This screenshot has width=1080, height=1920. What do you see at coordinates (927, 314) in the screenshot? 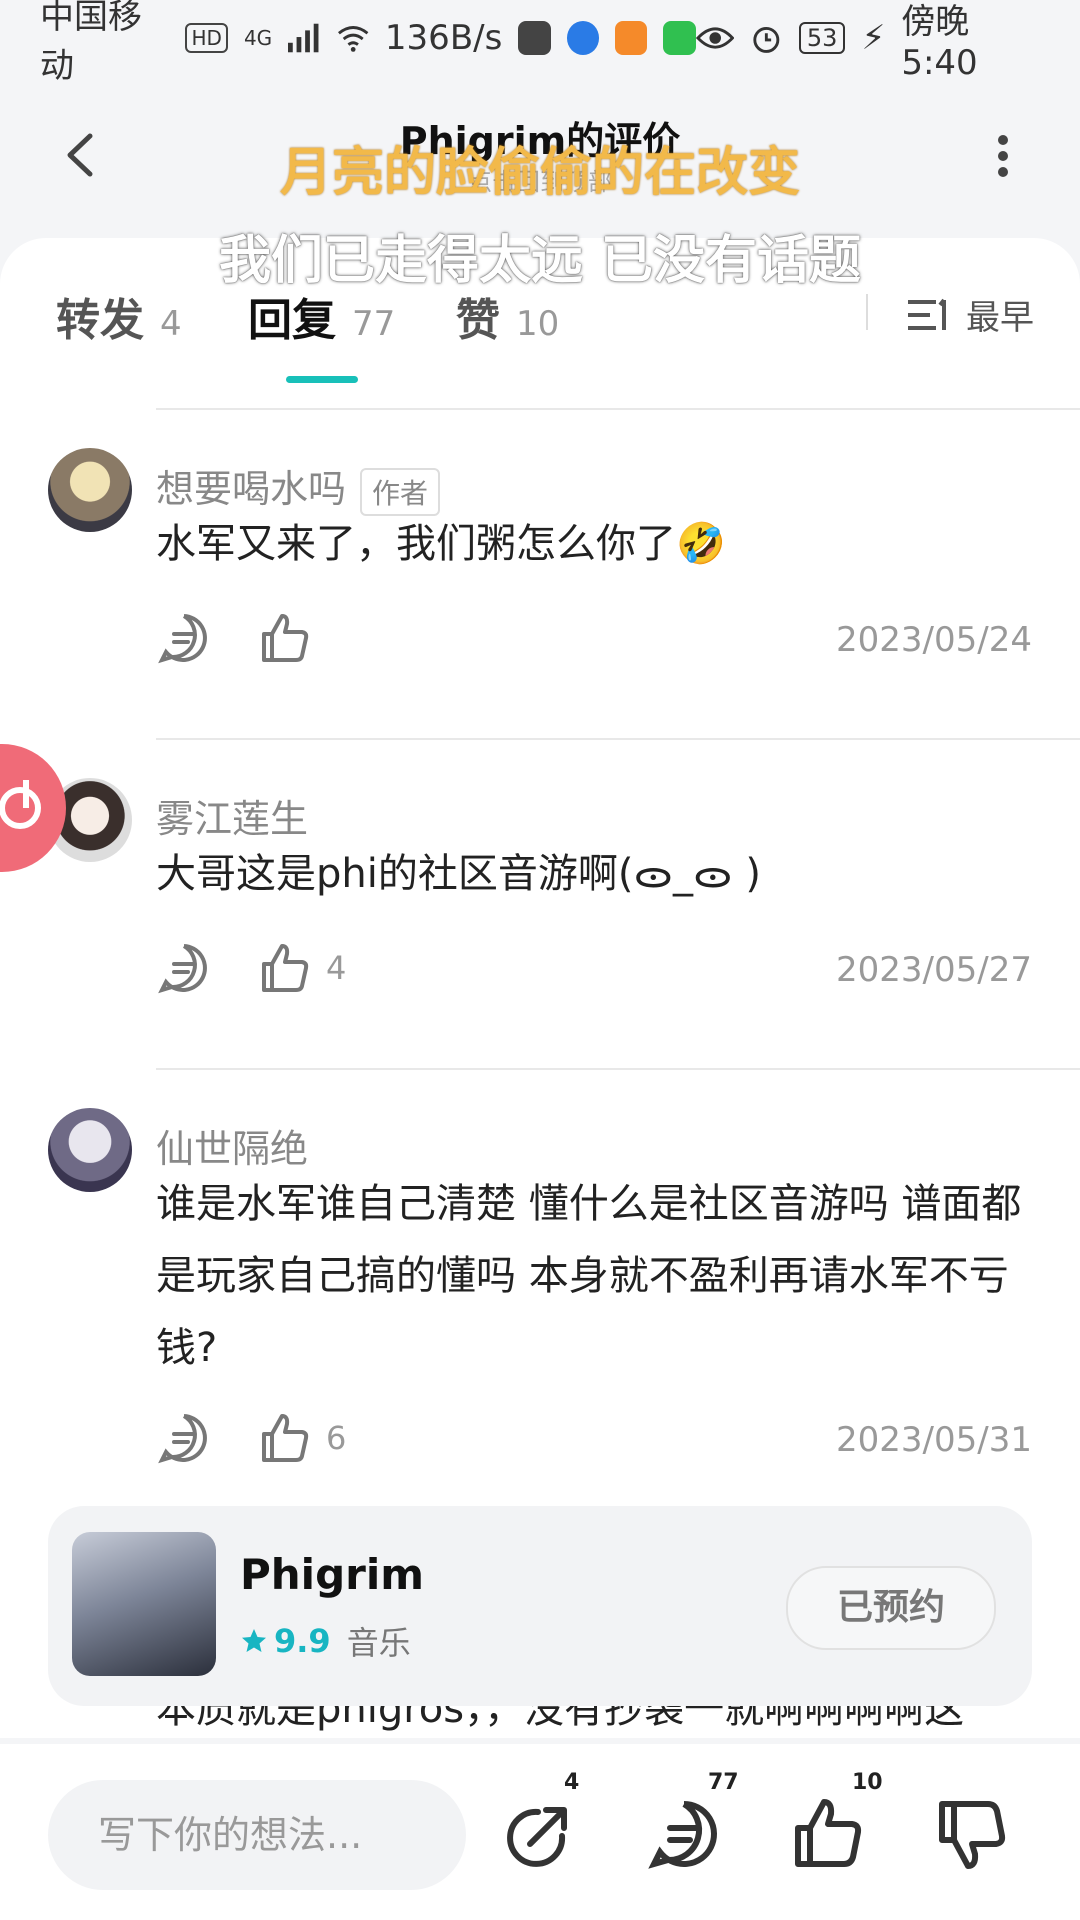
I see `sort-icon` at bounding box center [927, 314].